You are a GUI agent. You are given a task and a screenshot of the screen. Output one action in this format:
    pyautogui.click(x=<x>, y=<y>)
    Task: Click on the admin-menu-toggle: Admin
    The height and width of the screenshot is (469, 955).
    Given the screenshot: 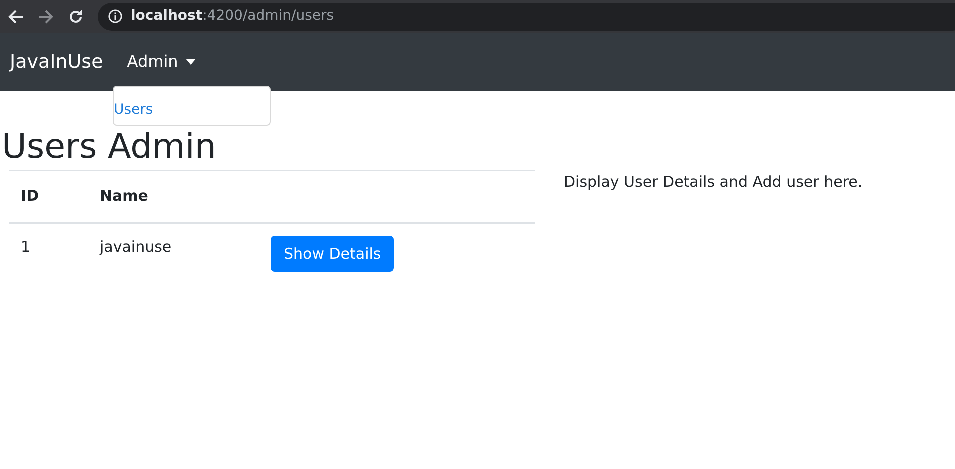 What is the action you would take?
    pyautogui.click(x=161, y=62)
    